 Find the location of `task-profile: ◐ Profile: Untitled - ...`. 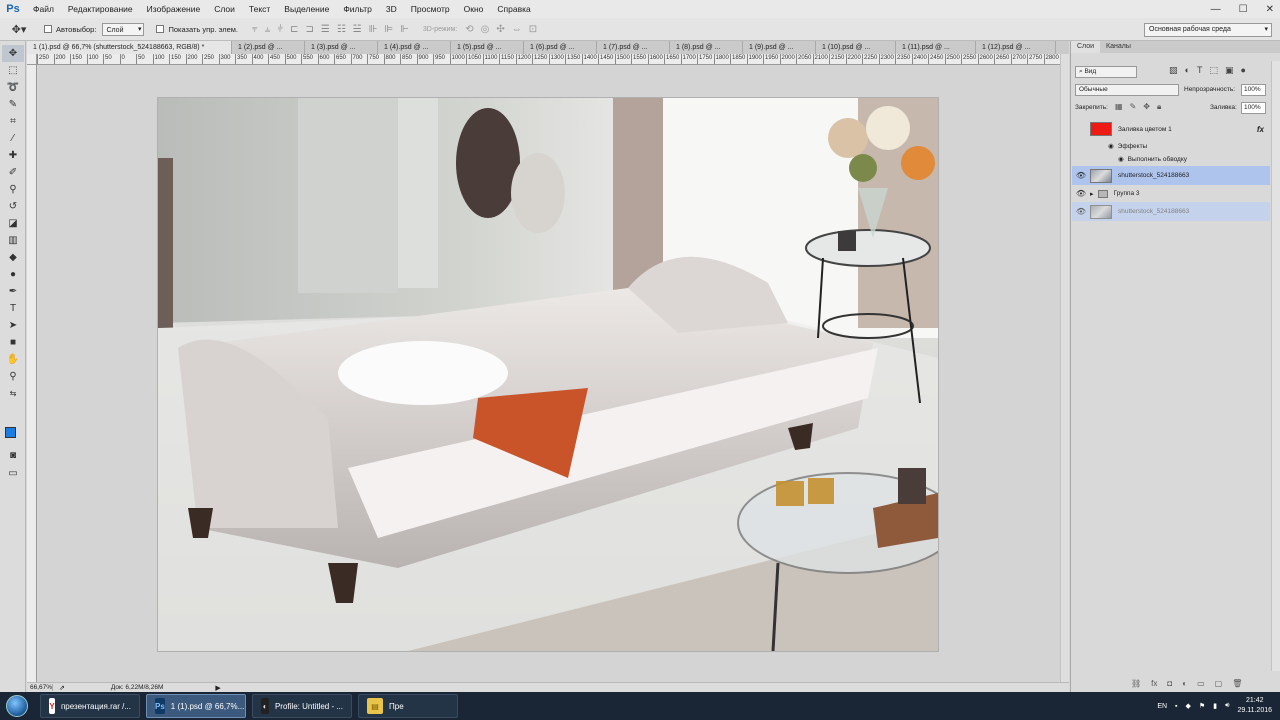

task-profile: ◐ Profile: Untitled - ... is located at coordinates (302, 706).